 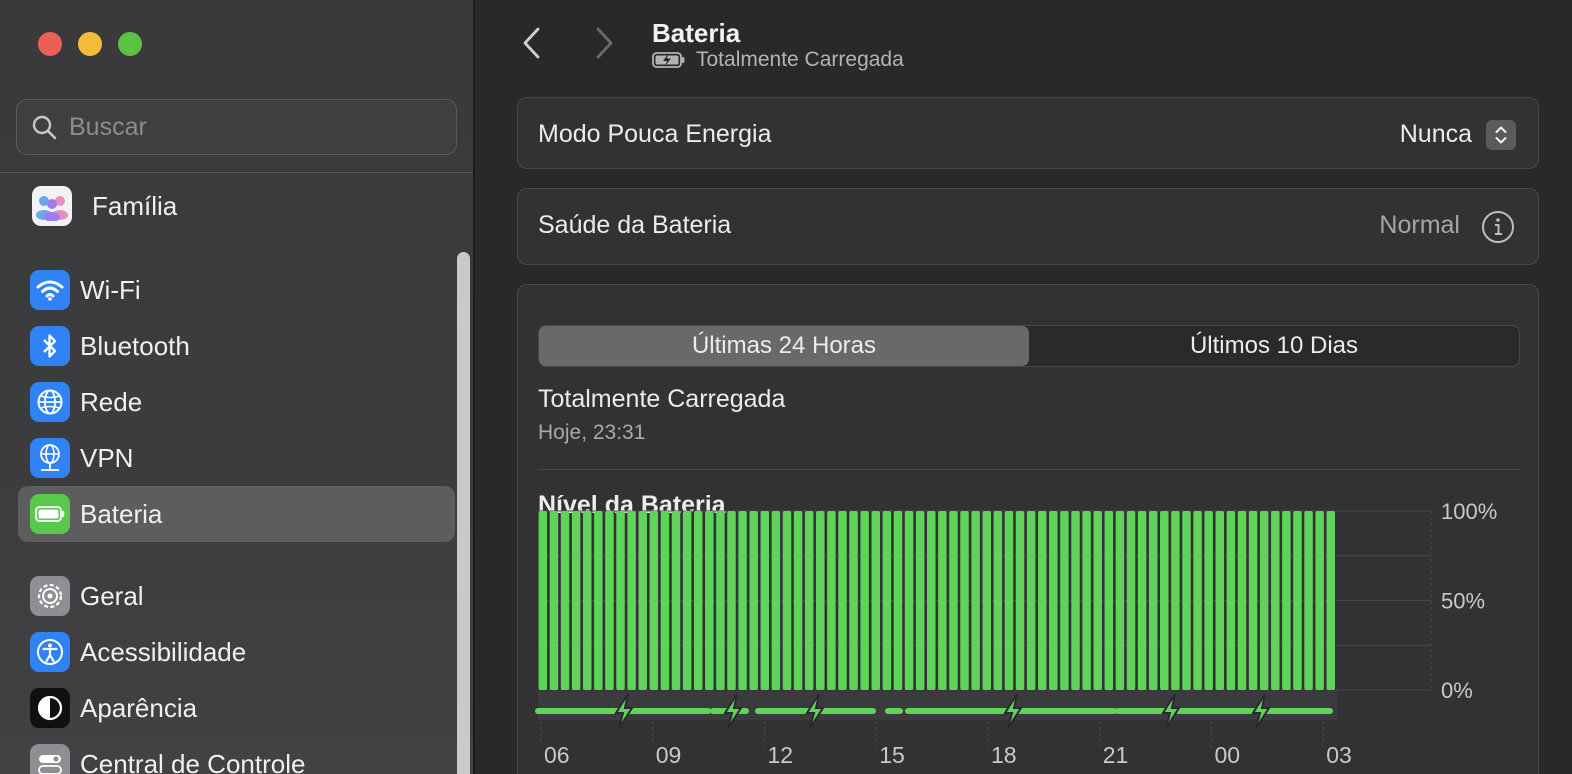 I want to click on sidebar-item-rede: Rede, so click(x=236, y=402).